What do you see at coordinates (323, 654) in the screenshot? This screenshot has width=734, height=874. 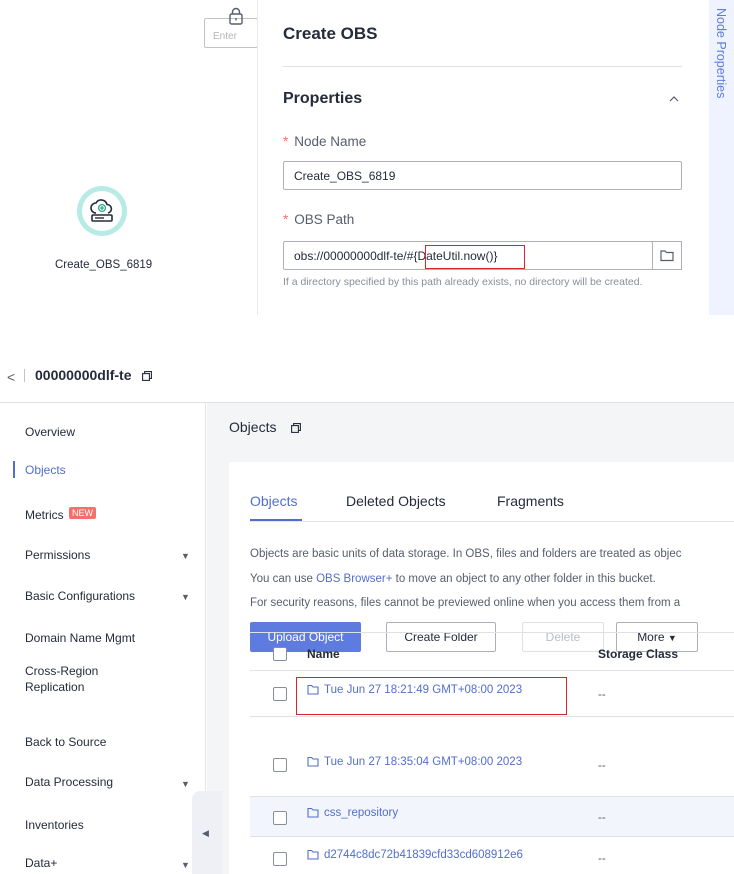 I see `column-name: Name` at bounding box center [323, 654].